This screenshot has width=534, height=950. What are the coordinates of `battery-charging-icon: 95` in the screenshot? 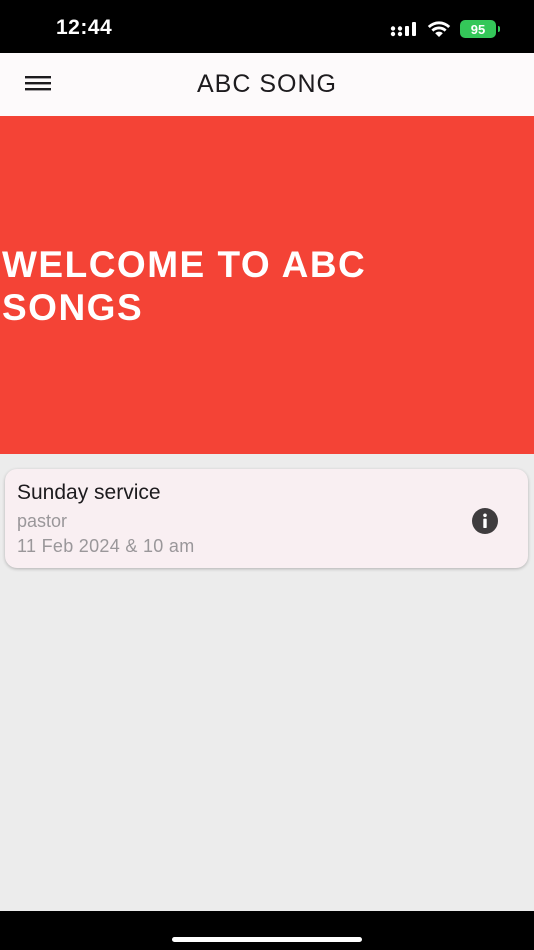 It's located at (480, 29).